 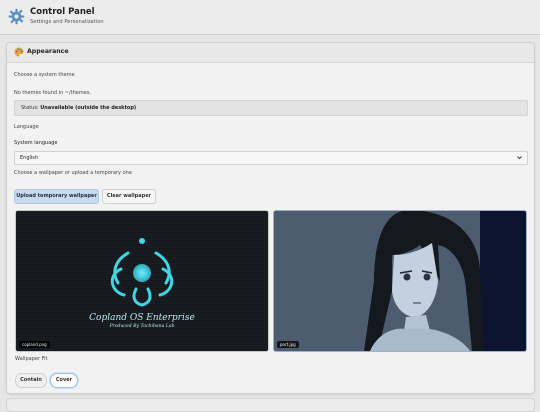 What do you see at coordinates (19, 52) in the screenshot?
I see `palette-icon` at bounding box center [19, 52].